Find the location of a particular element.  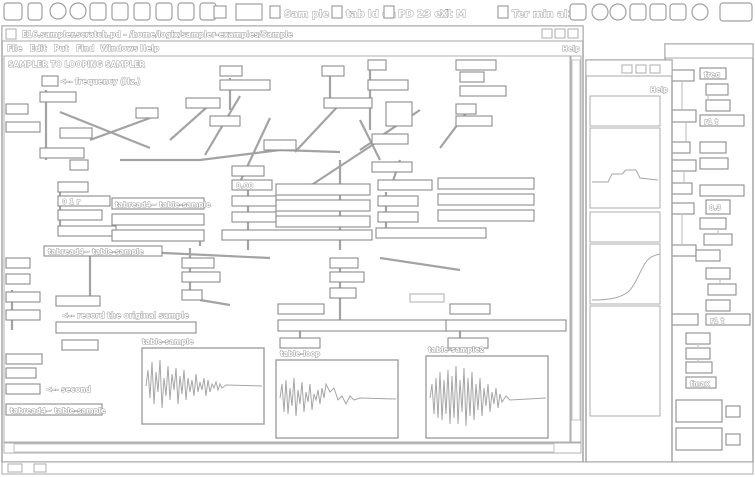

editor-icon is located at coordinates (120, 11).